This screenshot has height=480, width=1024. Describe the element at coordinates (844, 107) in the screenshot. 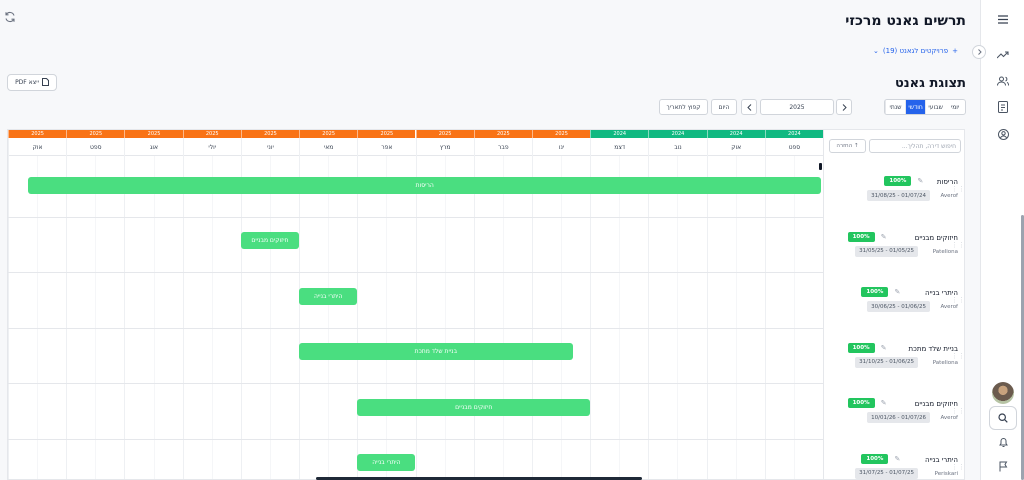

I see `next-button` at that location.